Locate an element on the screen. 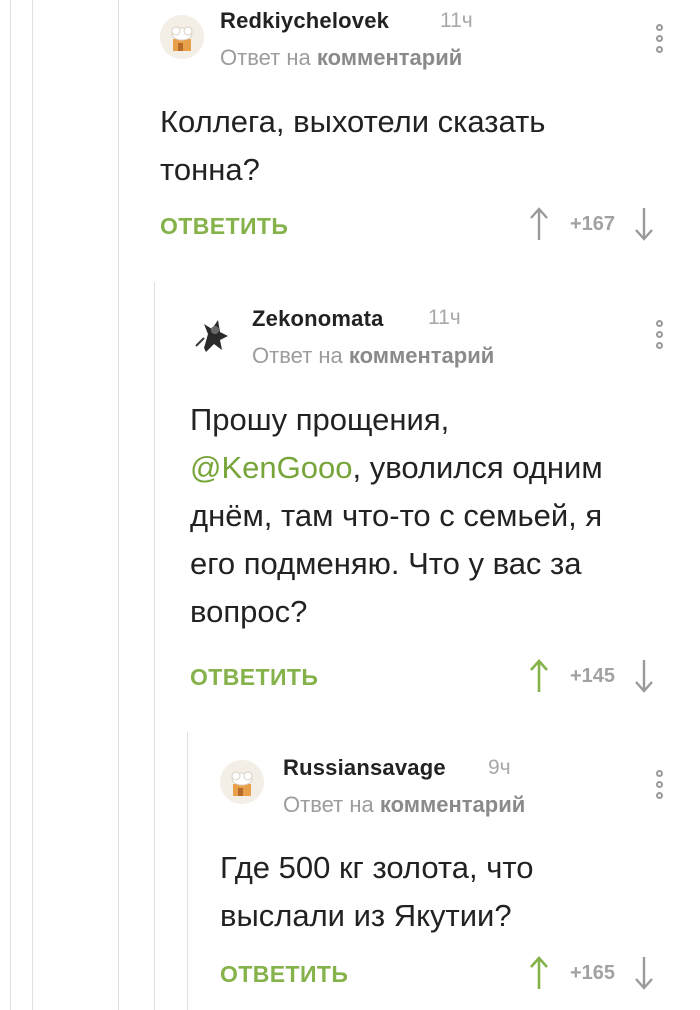 The height and width of the screenshot is (1010, 700). vote-score: +167 is located at coordinates (593, 223).